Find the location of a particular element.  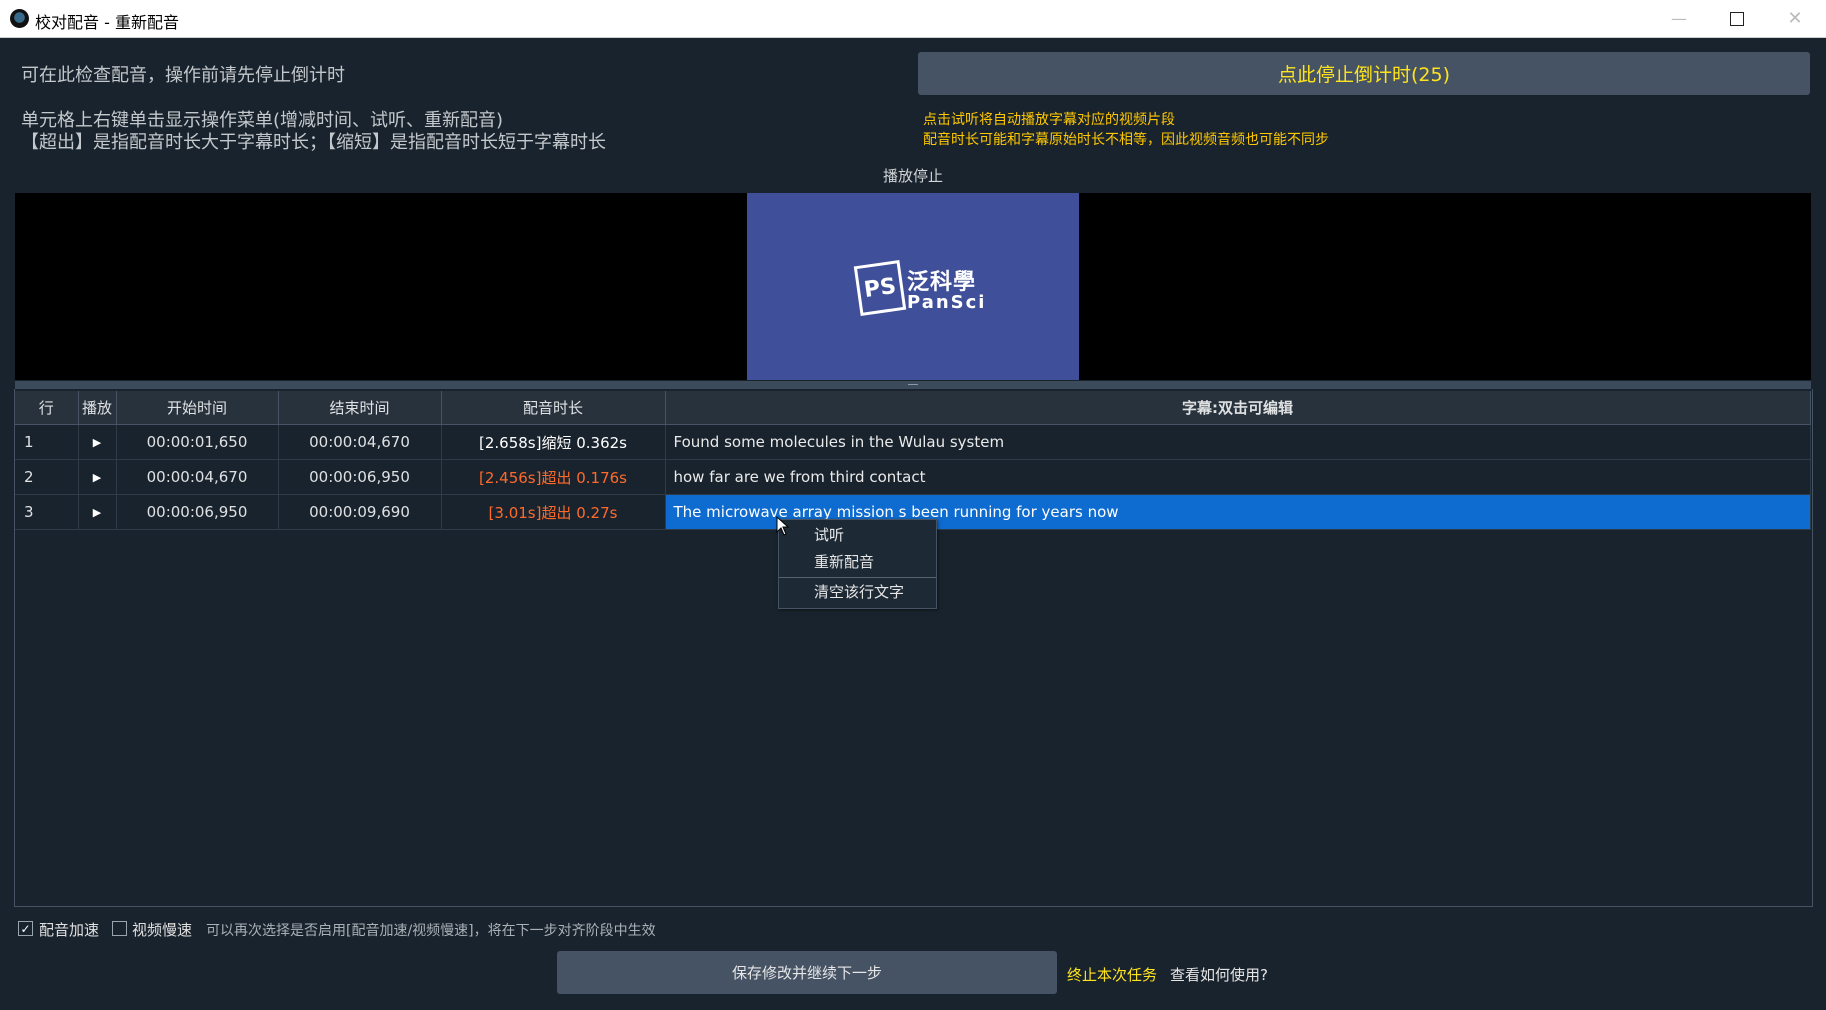

info-check-dubbing: 可在此检查配音，操作前请先停止倒计时 is located at coordinates (183, 75).